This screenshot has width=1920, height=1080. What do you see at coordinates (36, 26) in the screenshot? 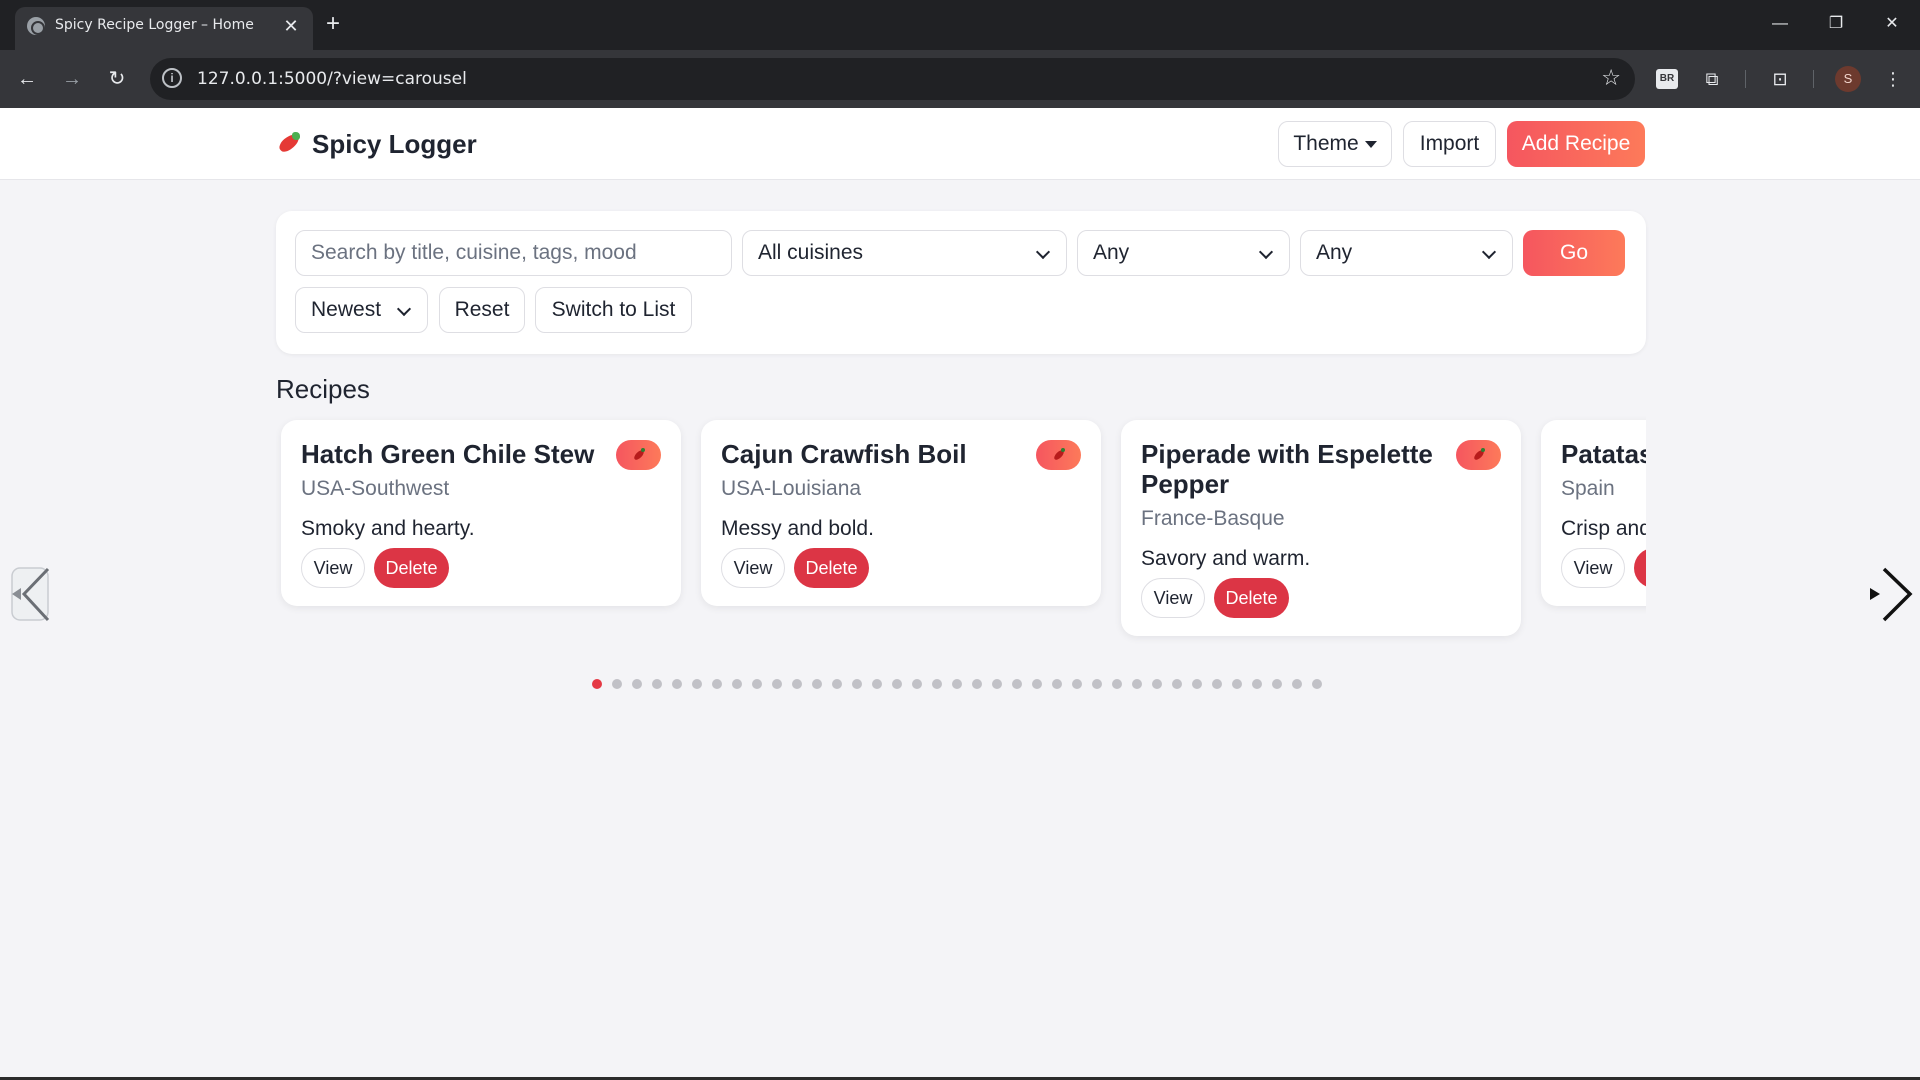
I see `globe-icon` at bounding box center [36, 26].